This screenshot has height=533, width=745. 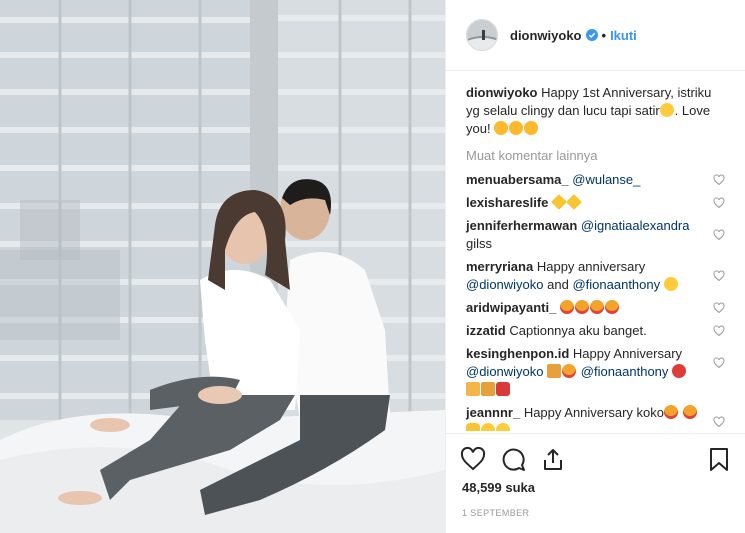 I want to click on gift-icon, so click(x=473, y=389).